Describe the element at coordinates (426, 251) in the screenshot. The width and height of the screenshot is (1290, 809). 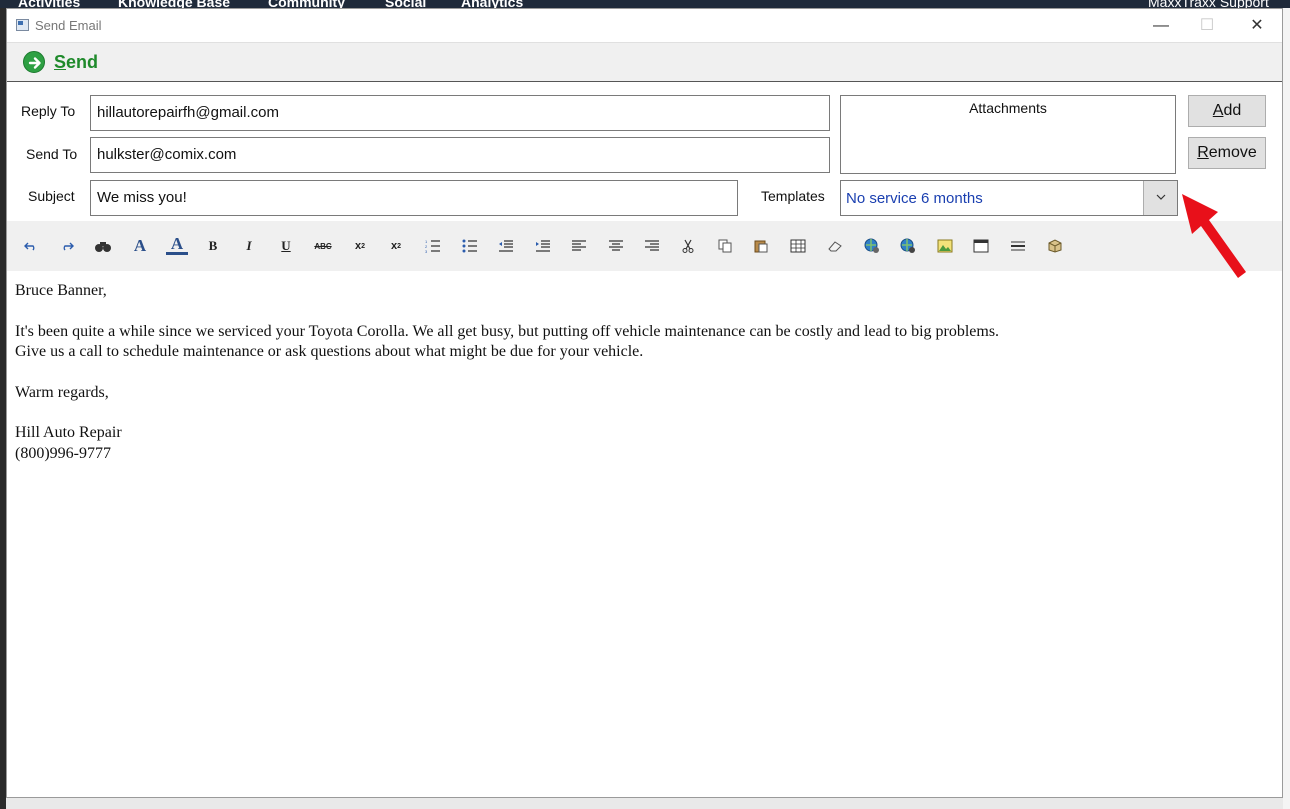
I see `svg-text: 3` at that location.